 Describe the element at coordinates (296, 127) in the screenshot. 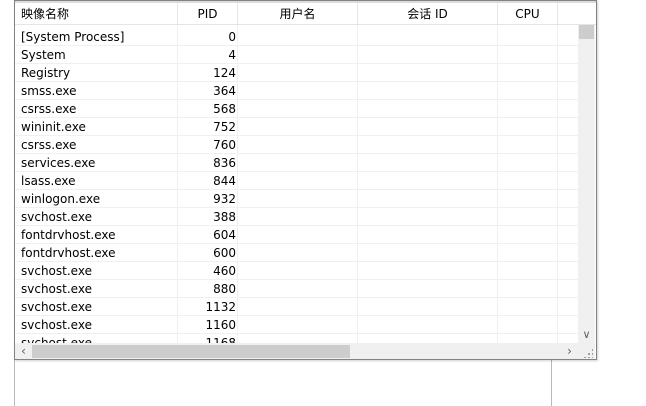

I see `table-row: wininit.exe 752` at that location.